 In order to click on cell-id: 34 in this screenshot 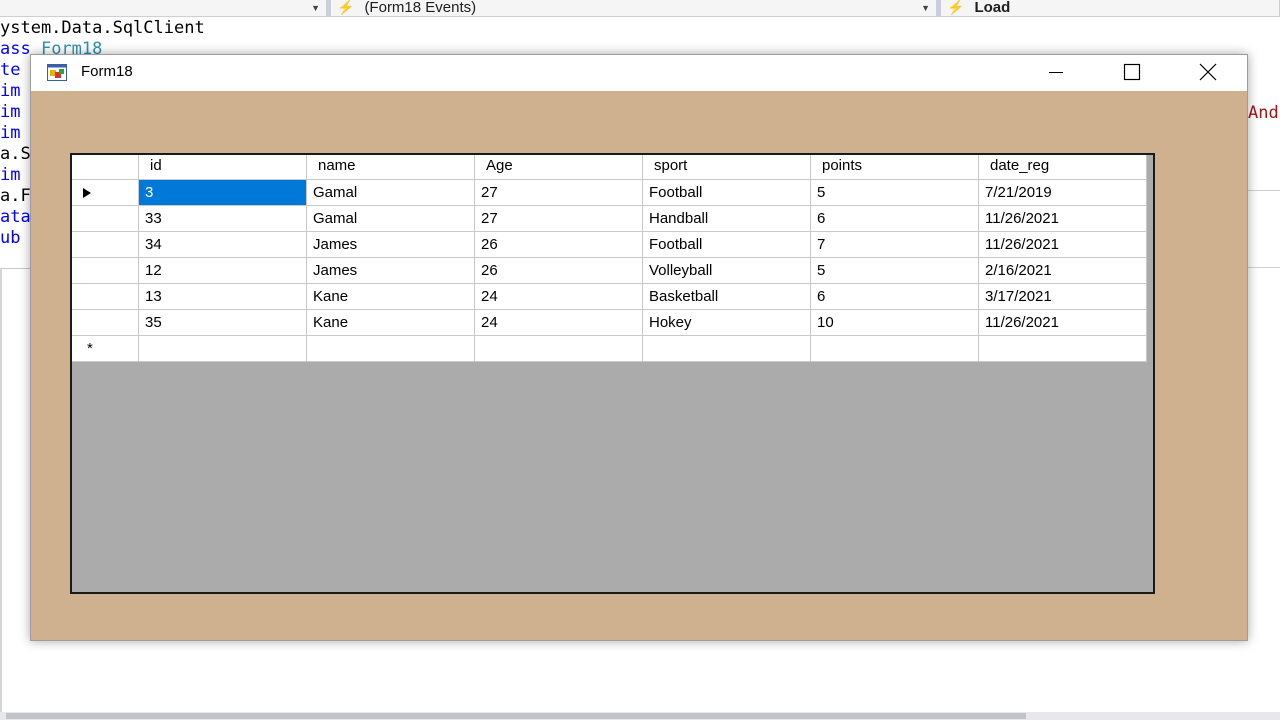, I will do `click(223, 245)`.